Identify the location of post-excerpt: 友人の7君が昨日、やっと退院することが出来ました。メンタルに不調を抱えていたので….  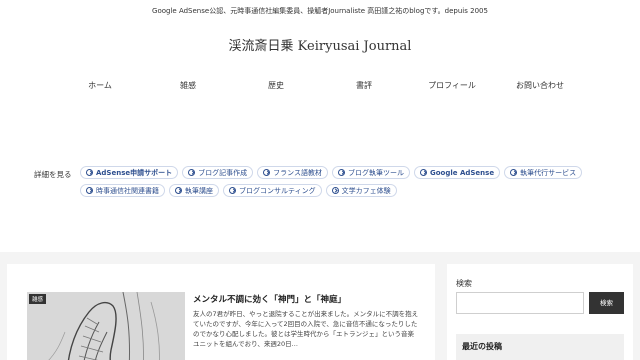
(306, 329).